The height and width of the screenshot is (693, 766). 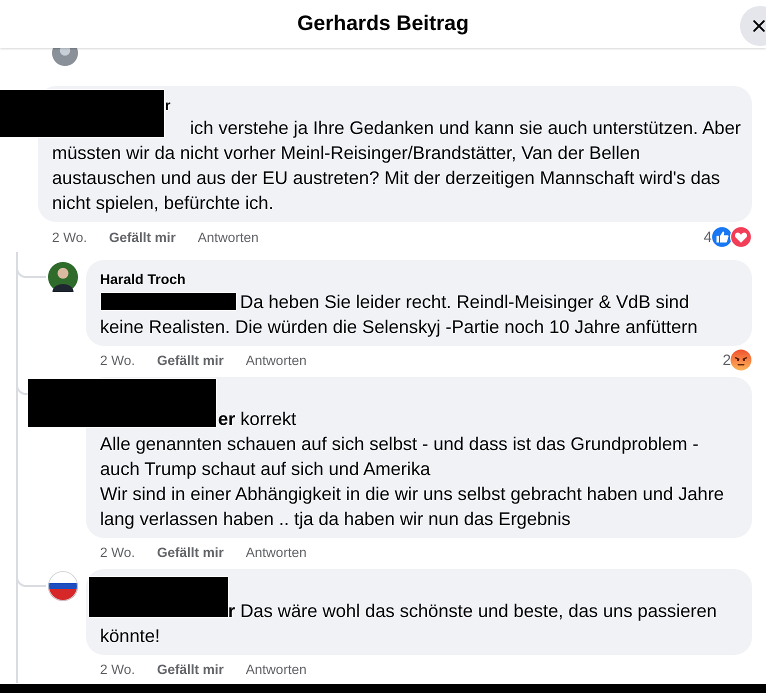 What do you see at coordinates (741, 360) in the screenshot?
I see `angry-emoji-icon` at bounding box center [741, 360].